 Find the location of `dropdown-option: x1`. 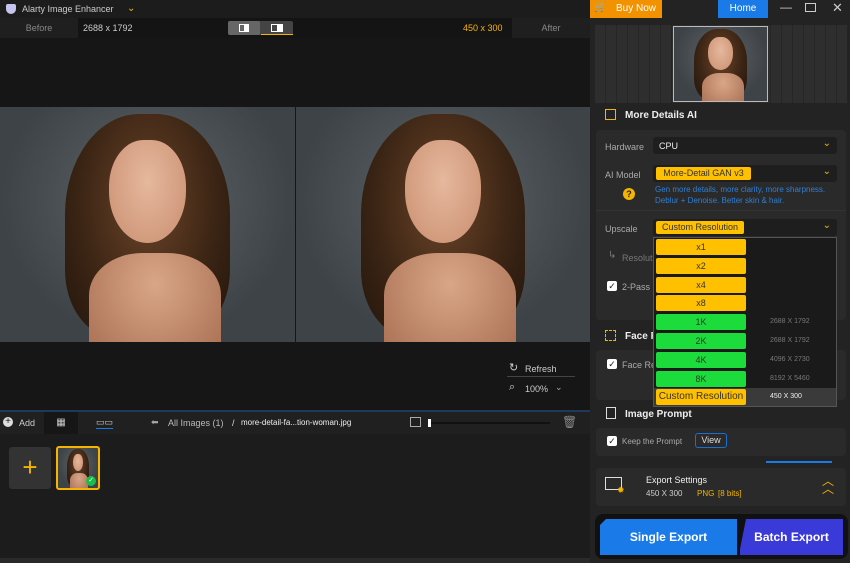

dropdown-option: x1 is located at coordinates (745, 247).